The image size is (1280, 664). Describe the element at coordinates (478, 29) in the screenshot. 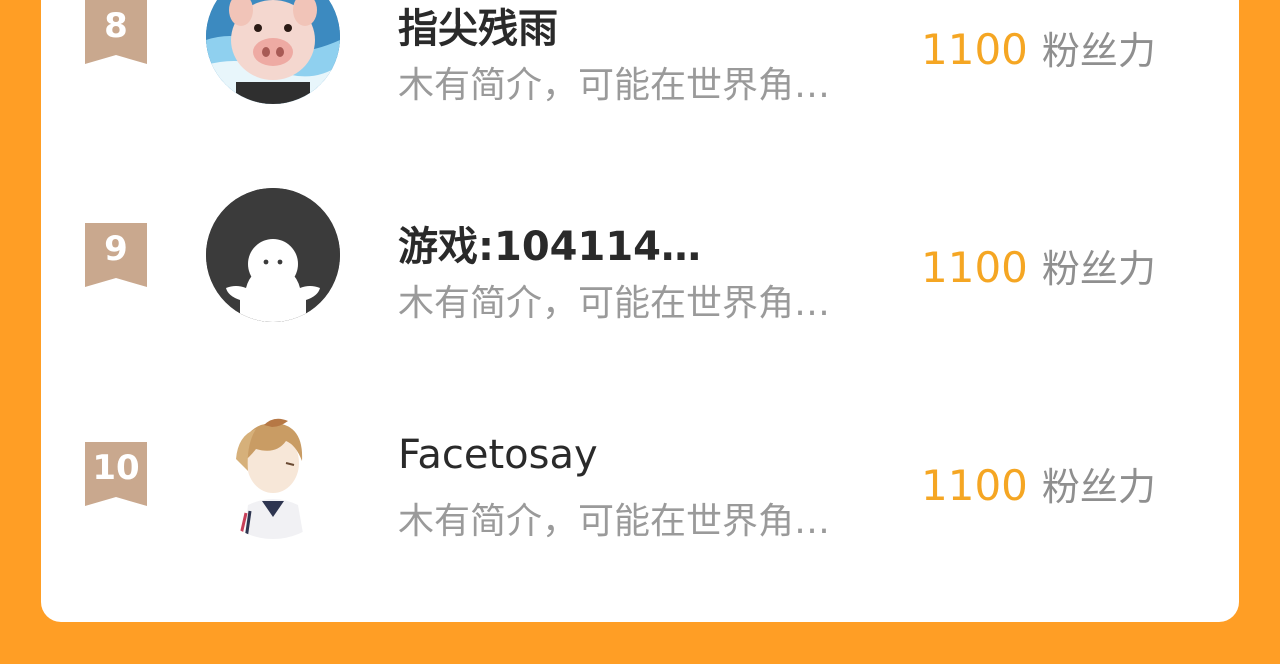

I see `user-name: 指尖残雨` at that location.